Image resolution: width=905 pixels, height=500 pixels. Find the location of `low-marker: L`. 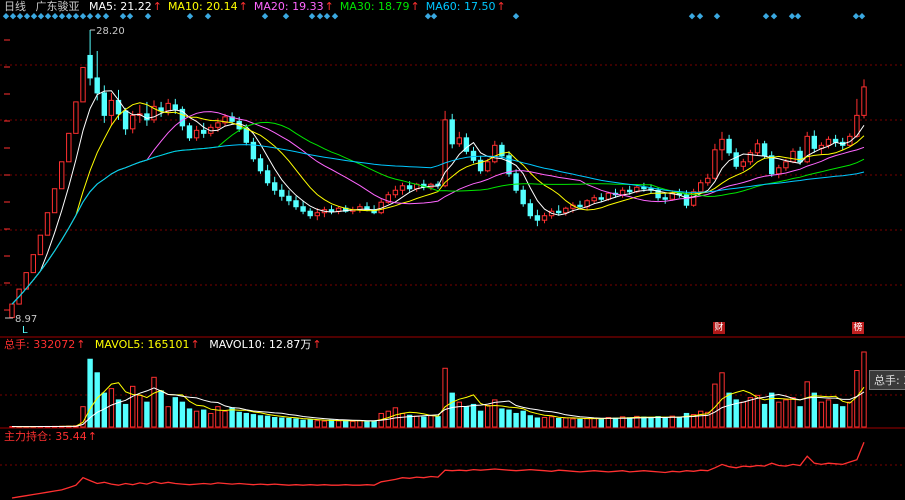

low-marker: L is located at coordinates (25, 330).